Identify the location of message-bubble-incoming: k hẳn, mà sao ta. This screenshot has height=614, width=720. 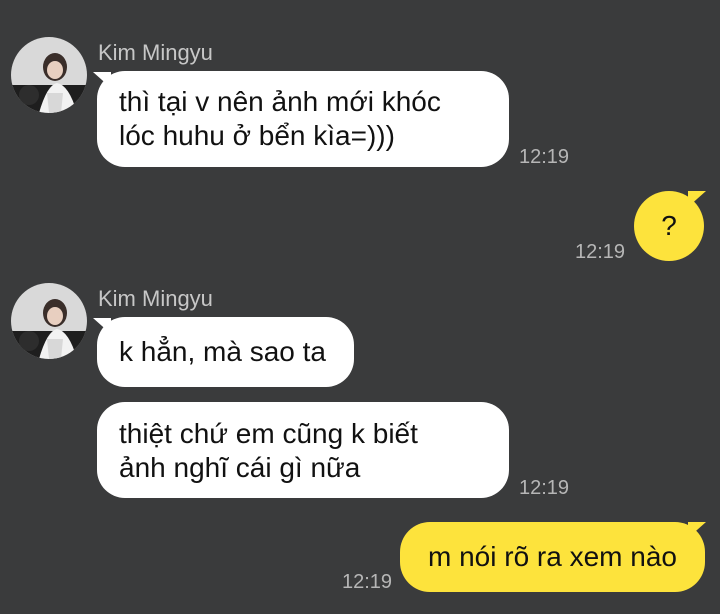
(225, 352).